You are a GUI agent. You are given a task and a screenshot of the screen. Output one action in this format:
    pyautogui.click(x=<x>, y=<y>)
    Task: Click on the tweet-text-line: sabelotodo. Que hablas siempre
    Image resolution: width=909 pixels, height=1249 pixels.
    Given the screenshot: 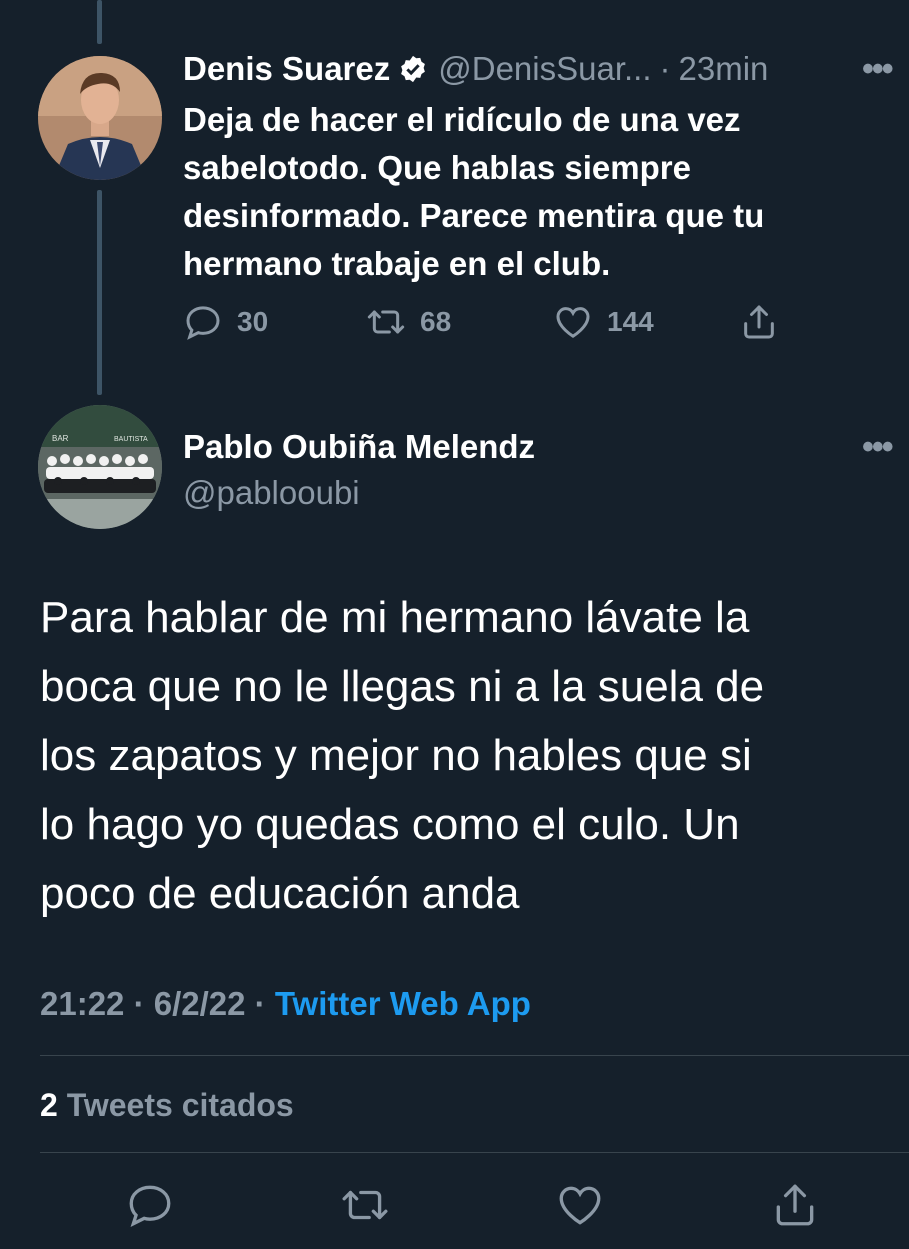 What is the action you would take?
    pyautogui.click(x=437, y=167)
    